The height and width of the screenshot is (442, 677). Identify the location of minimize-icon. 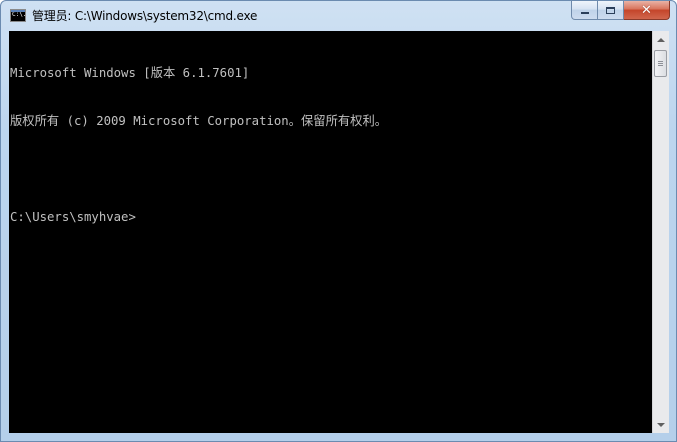
(584, 13).